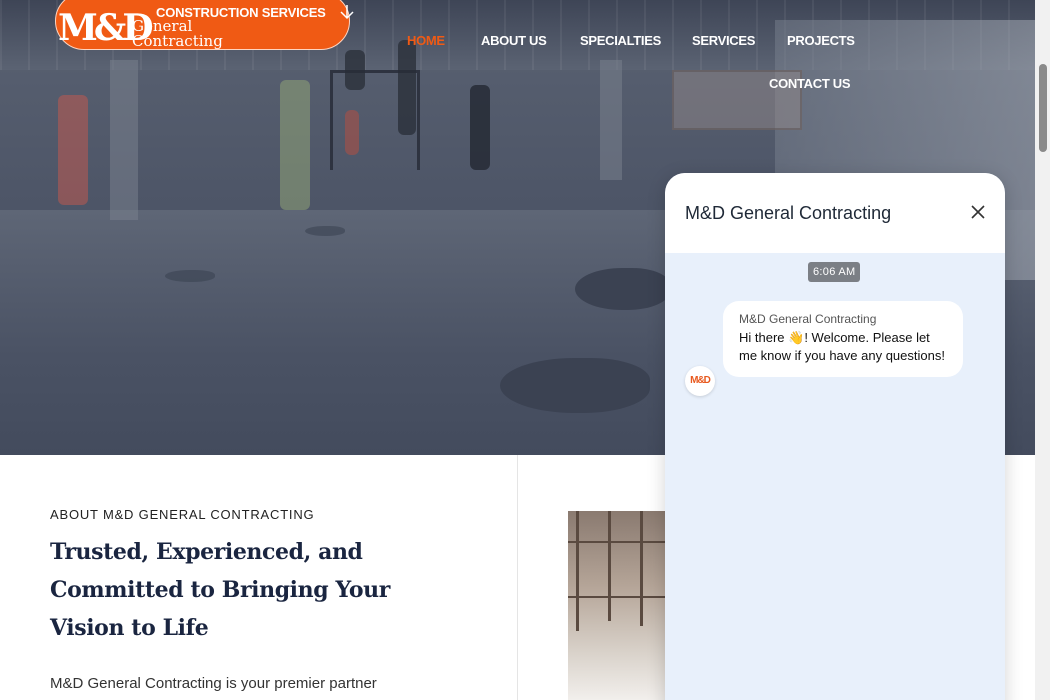  Describe the element at coordinates (514, 40) in the screenshot. I see `nav-about-us: ABOUT US` at that location.